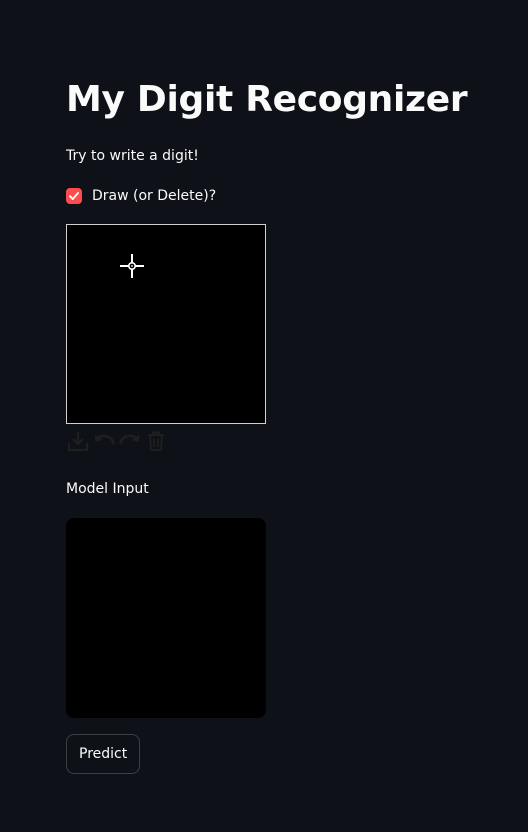  What do you see at coordinates (154, 196) in the screenshot?
I see `draw-toggle-label: Draw (or Delete)?` at bounding box center [154, 196].